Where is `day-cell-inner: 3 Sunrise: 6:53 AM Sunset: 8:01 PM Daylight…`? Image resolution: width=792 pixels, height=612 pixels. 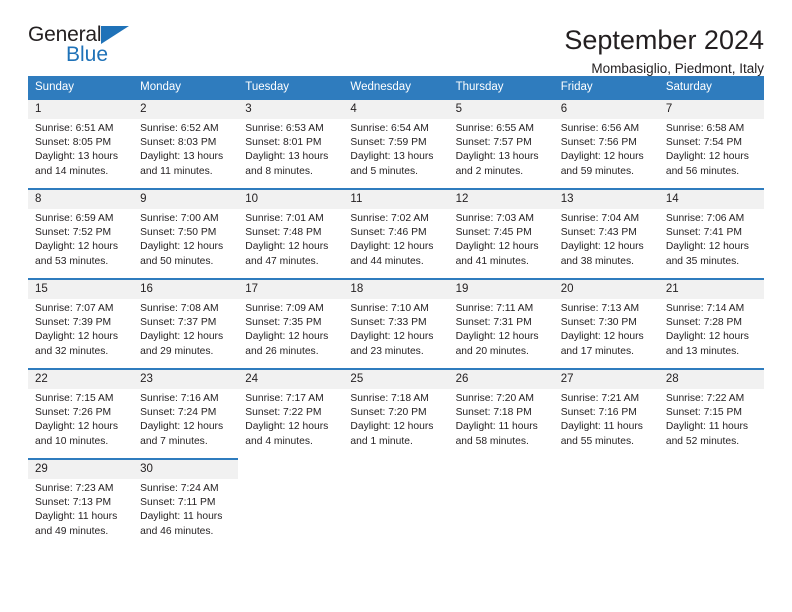 day-cell-inner: 3 Sunrise: 6:53 AM Sunset: 8:01 PM Daylight… is located at coordinates (291, 144).